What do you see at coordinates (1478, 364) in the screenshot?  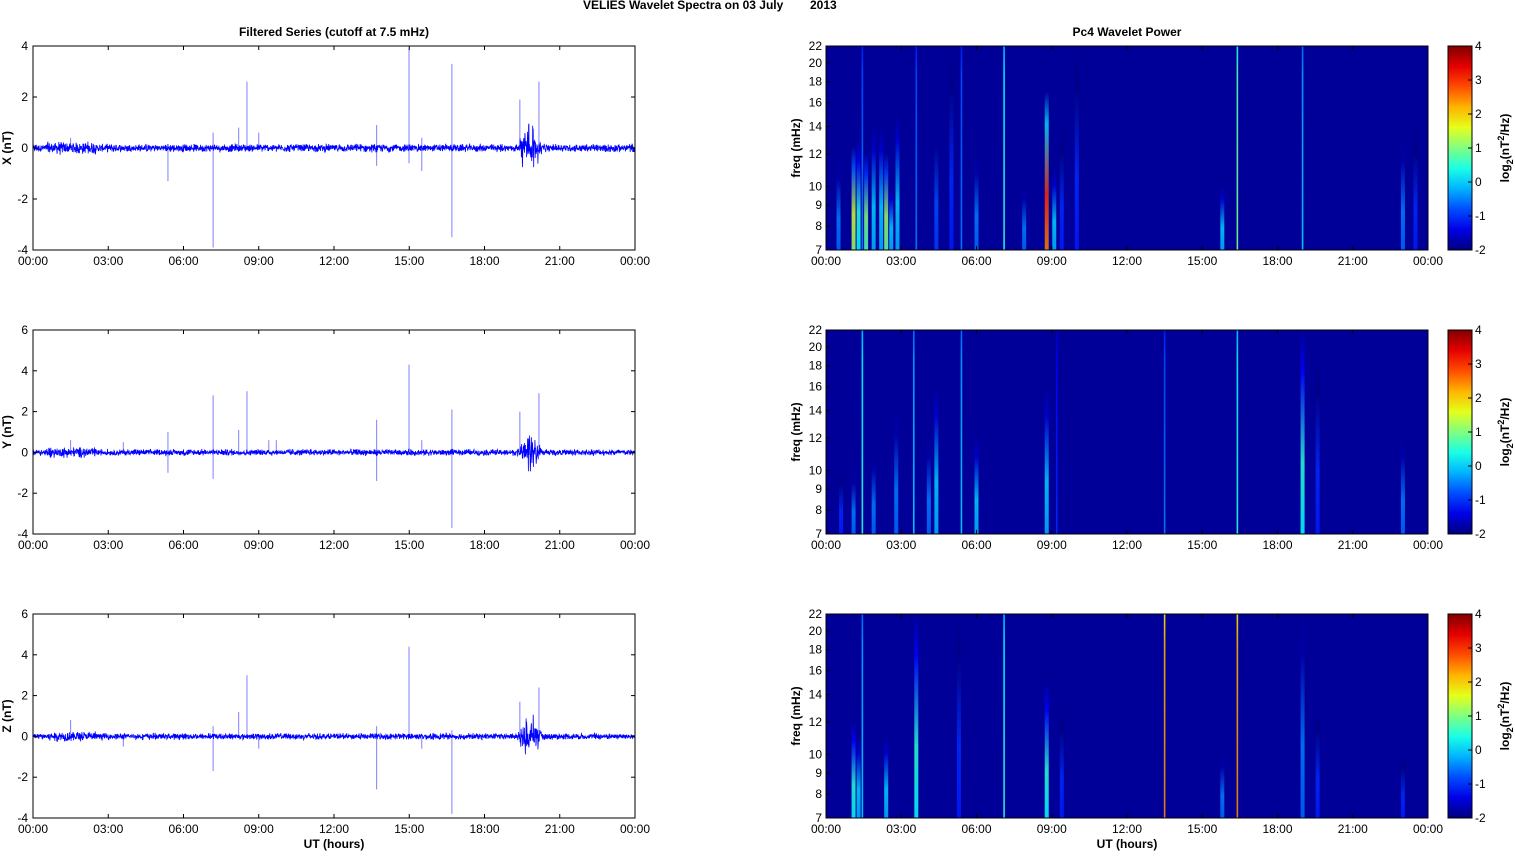 I see `colorbar-tick-label: 3` at bounding box center [1478, 364].